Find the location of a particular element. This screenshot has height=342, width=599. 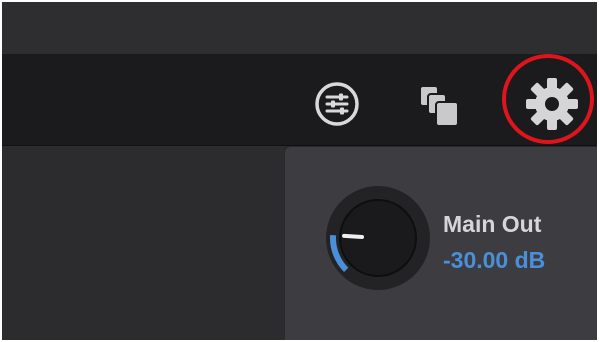

output-name-label: Main Out is located at coordinates (492, 224).